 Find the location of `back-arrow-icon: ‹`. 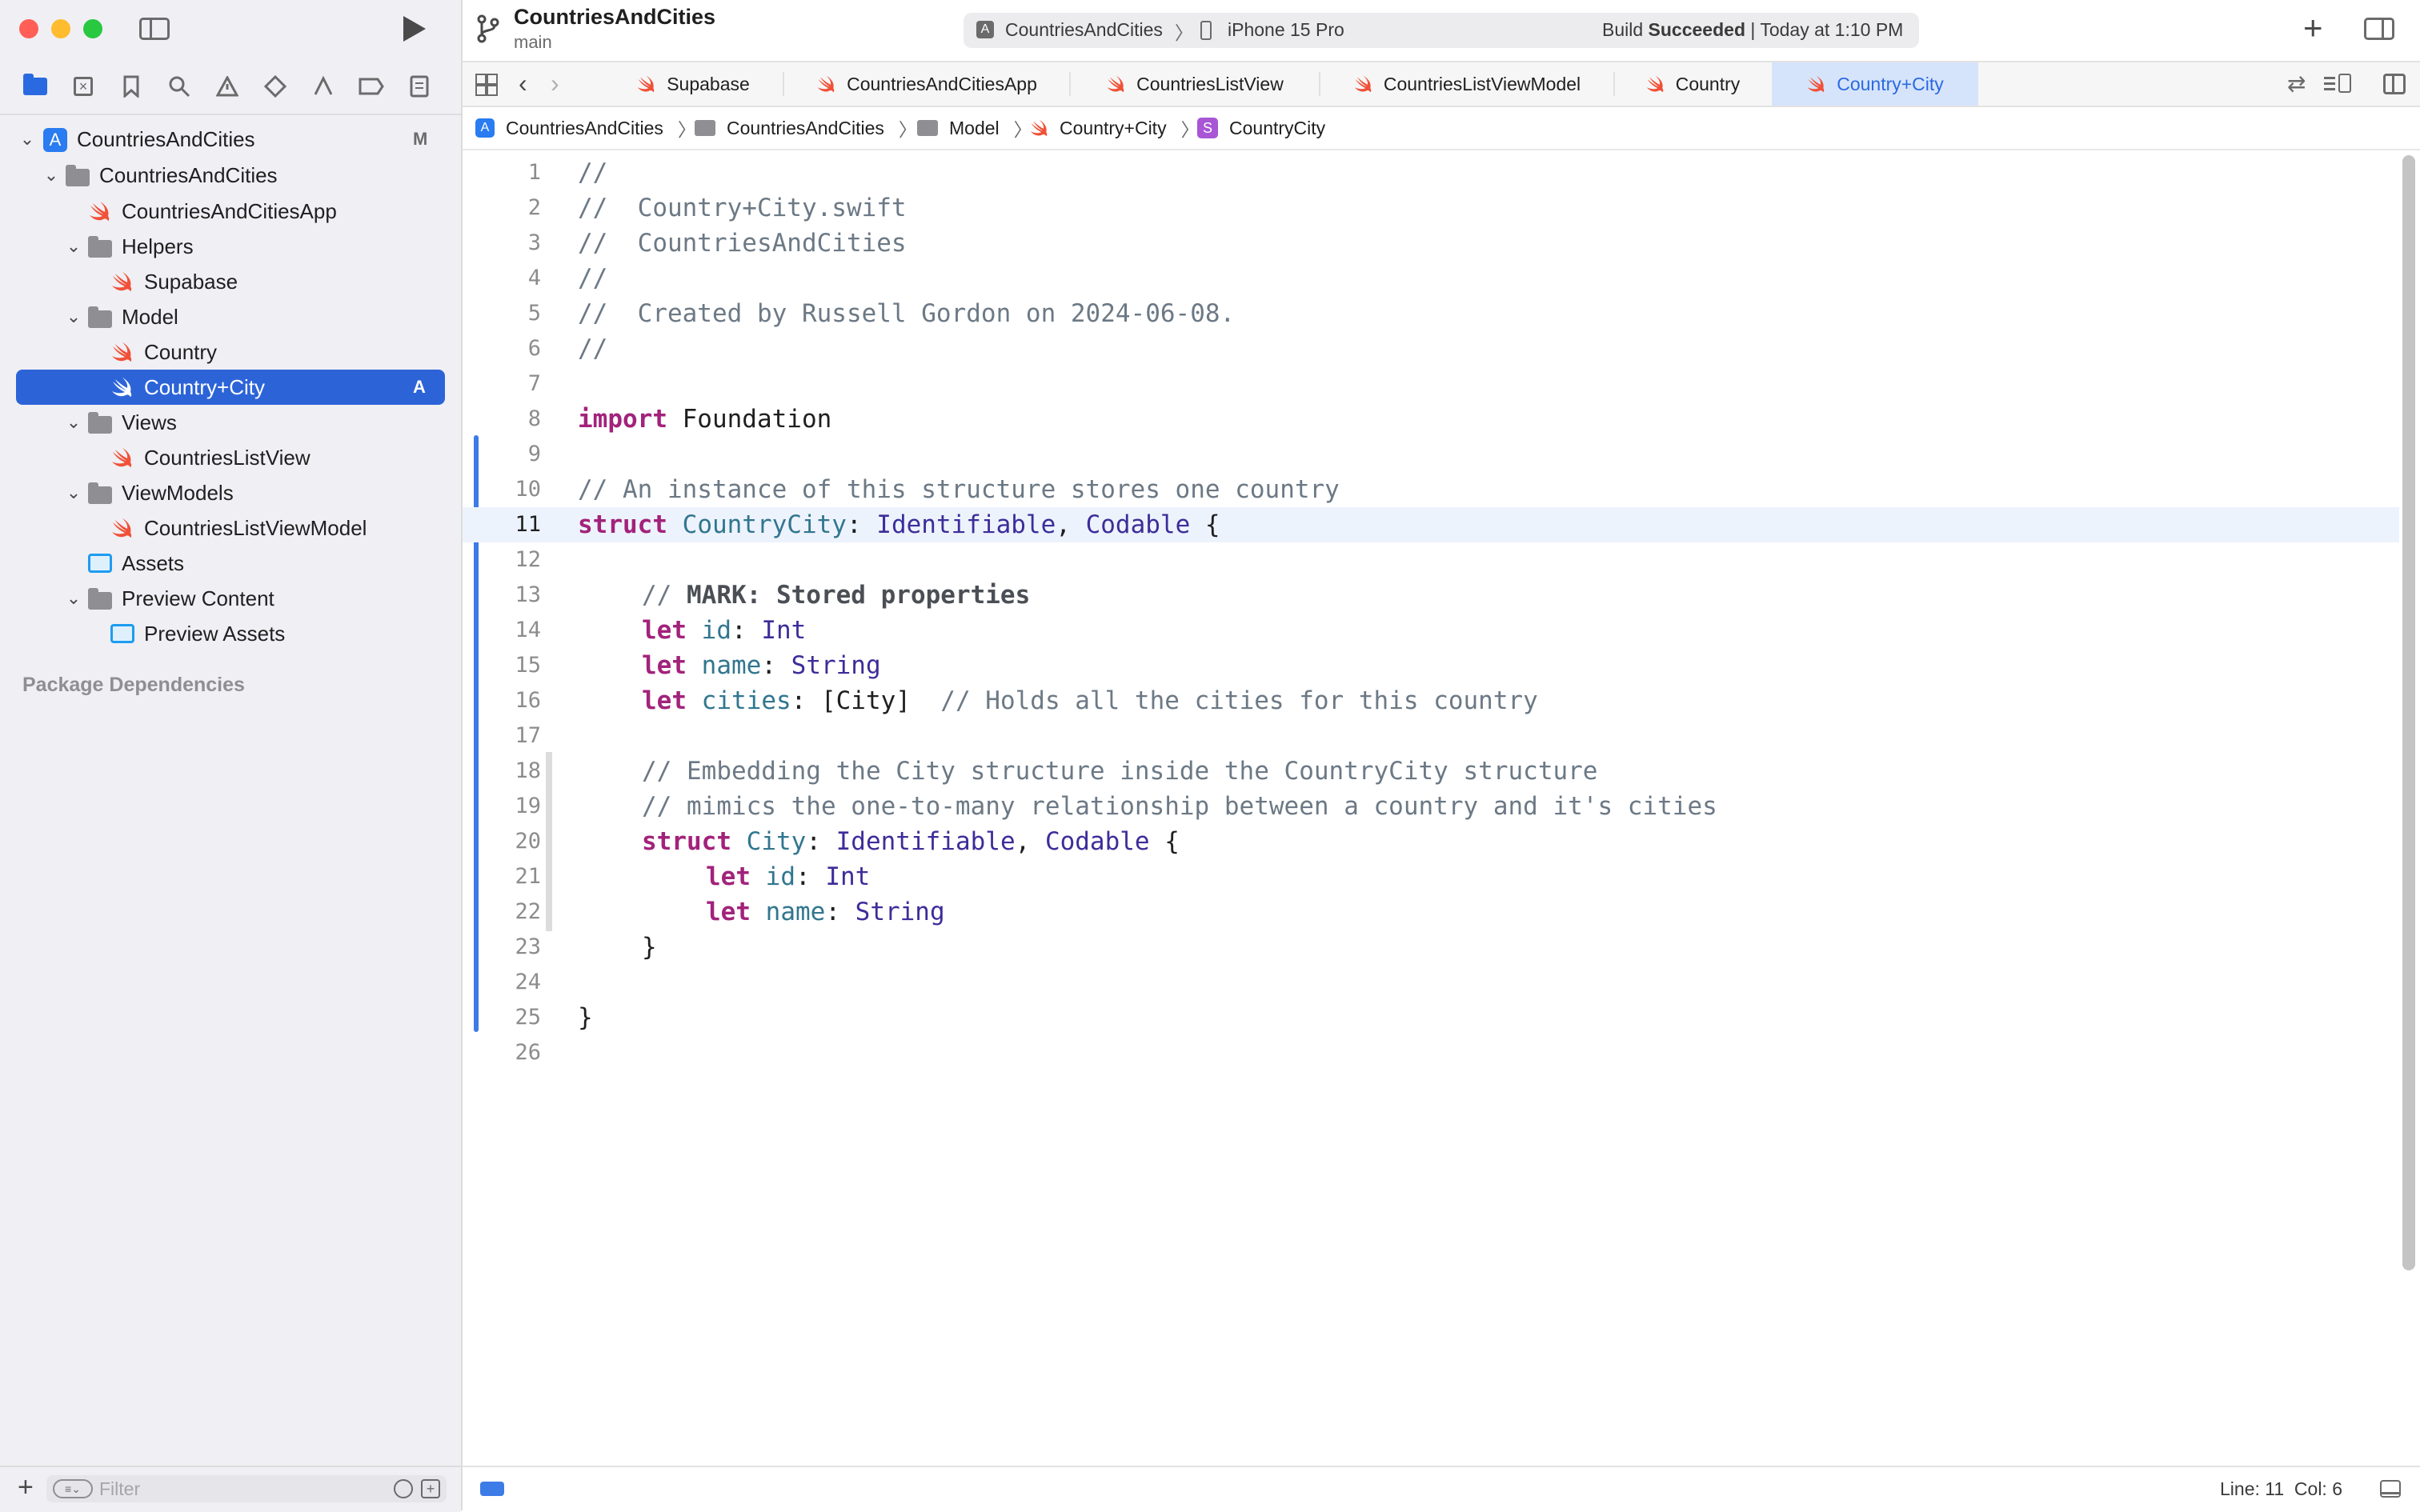

back-arrow-icon: ‹ is located at coordinates (523, 83).